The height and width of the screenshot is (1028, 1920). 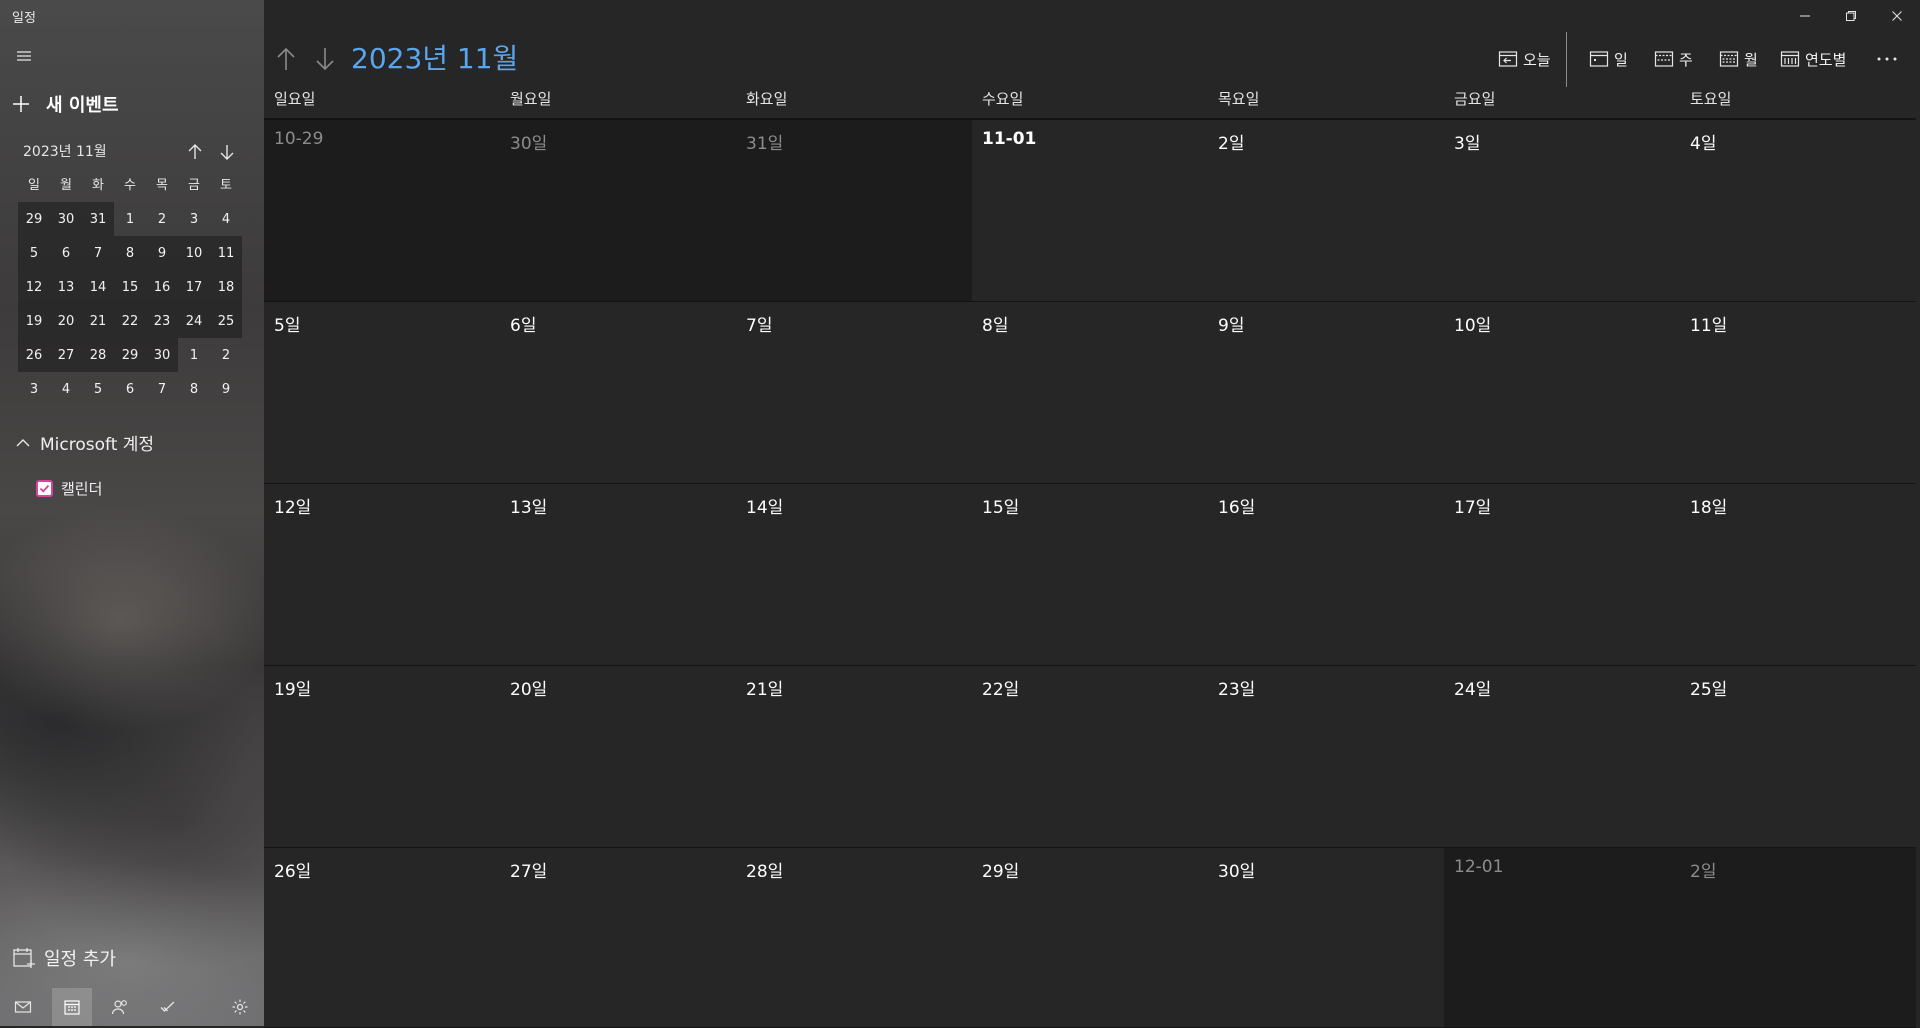 I want to click on month-title: 2023년 11월, so click(x=434, y=57).